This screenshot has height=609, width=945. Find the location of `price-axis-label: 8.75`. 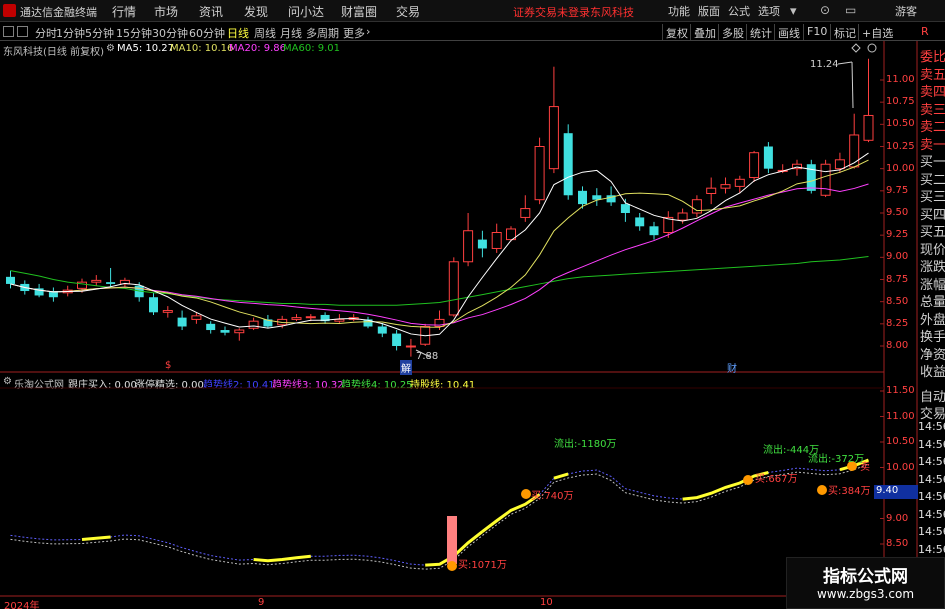

price-axis-label: 8.75 is located at coordinates (897, 279).